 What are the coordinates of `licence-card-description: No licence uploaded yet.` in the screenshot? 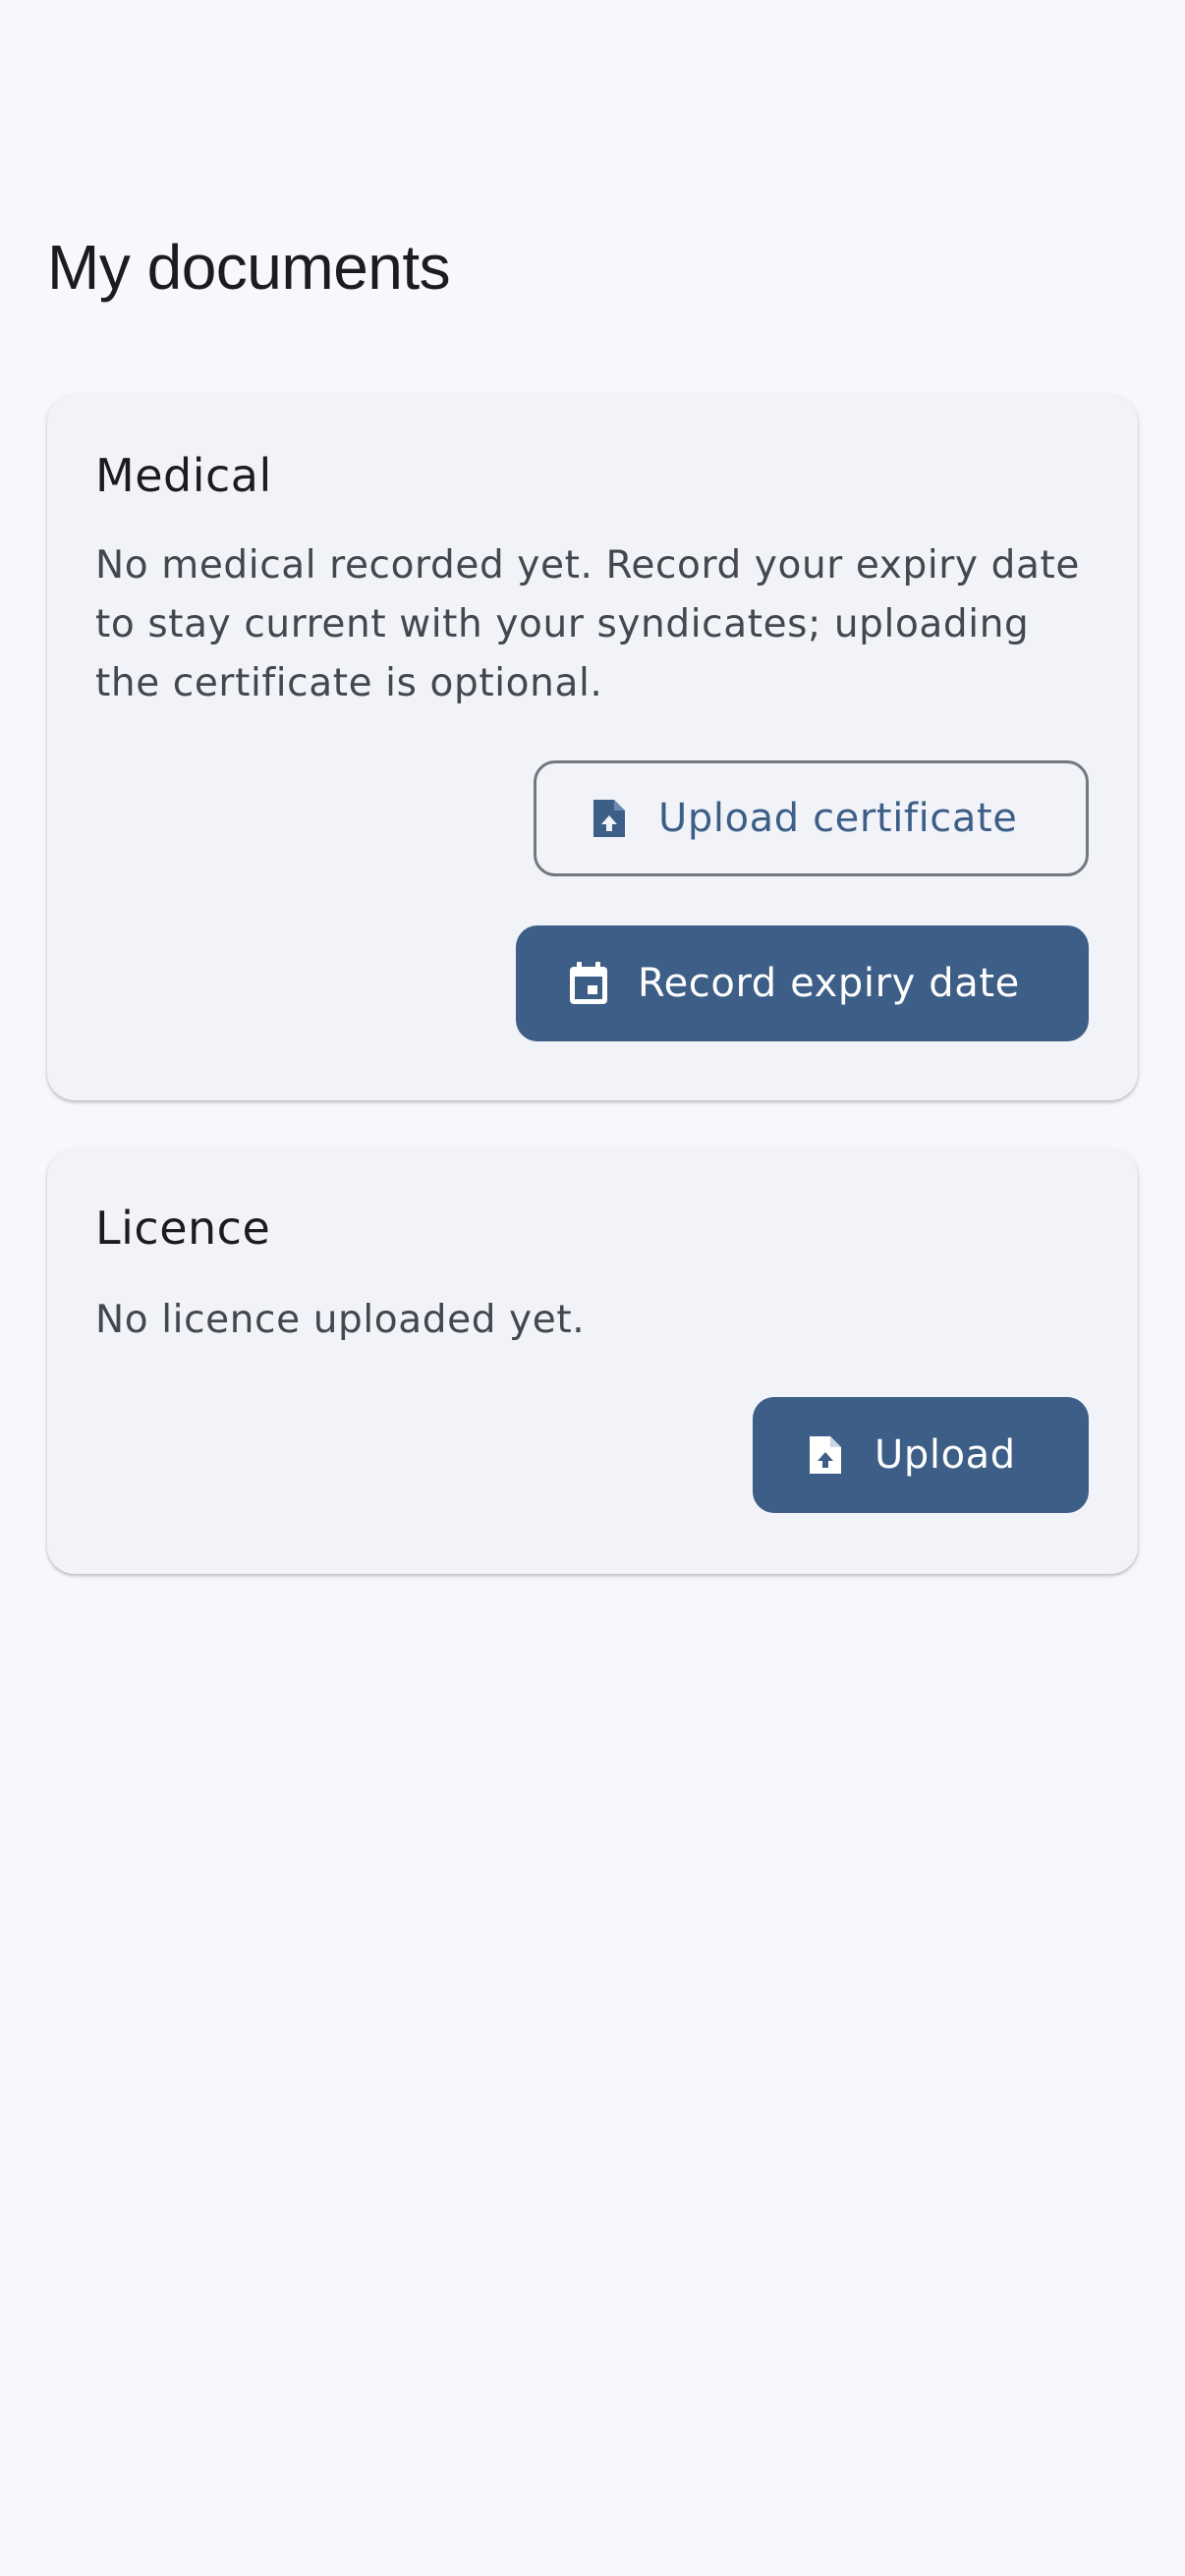 It's located at (341, 1320).